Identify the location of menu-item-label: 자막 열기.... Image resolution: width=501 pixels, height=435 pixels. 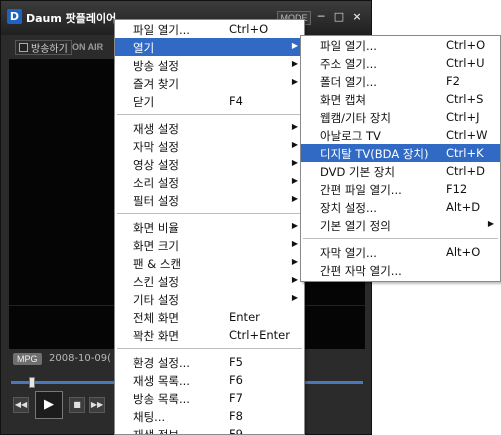
(348, 253).